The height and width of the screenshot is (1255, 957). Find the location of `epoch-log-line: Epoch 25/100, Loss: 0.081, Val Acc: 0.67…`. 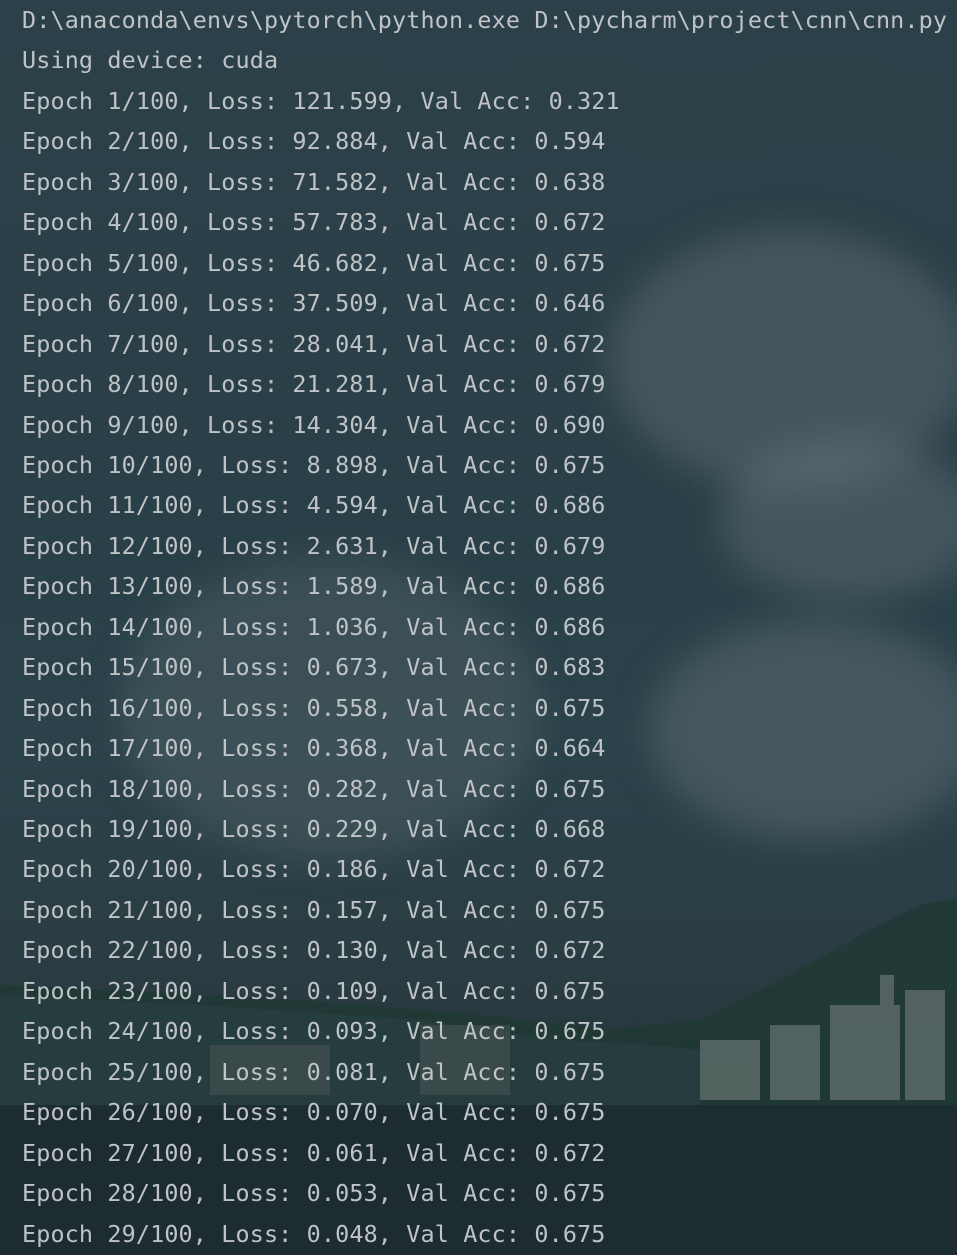

epoch-log-line: Epoch 25/100, Loss: 0.081, Val Acc: 0.67… is located at coordinates (314, 1071).